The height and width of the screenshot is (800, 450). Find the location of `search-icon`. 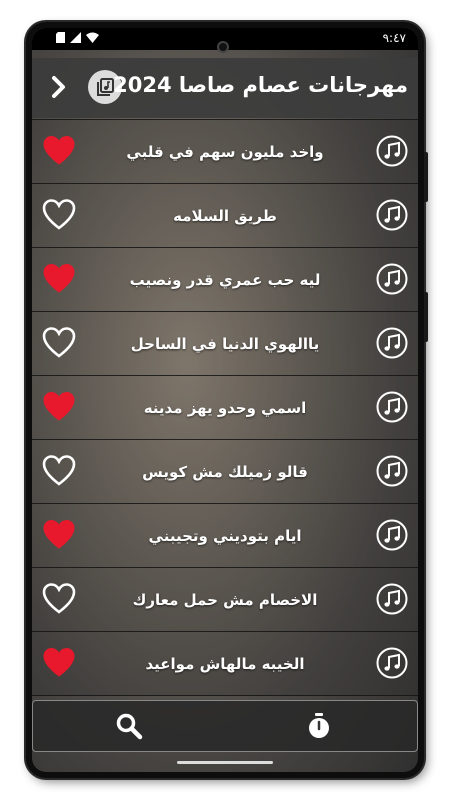

search-icon is located at coordinates (129, 726).